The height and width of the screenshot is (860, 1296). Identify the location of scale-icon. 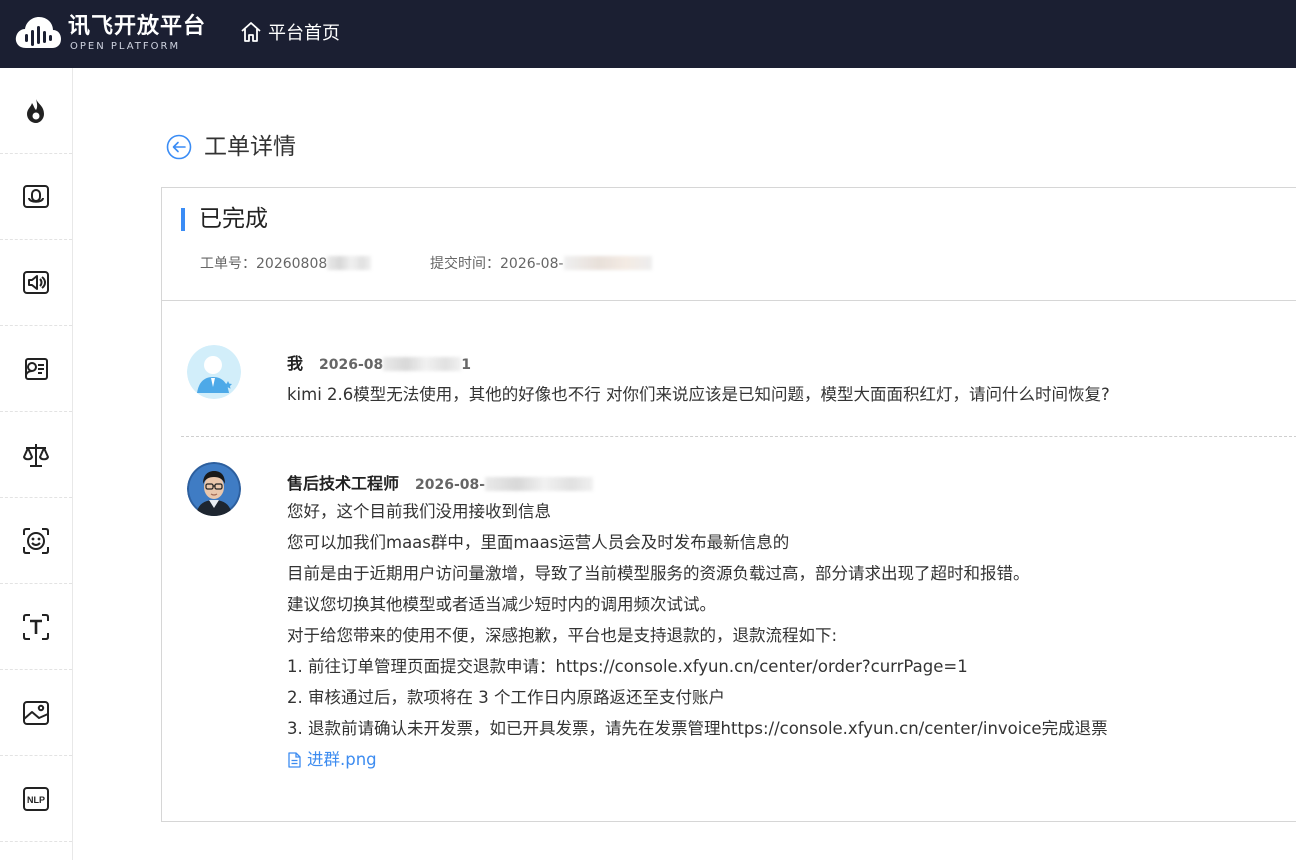
(36, 455).